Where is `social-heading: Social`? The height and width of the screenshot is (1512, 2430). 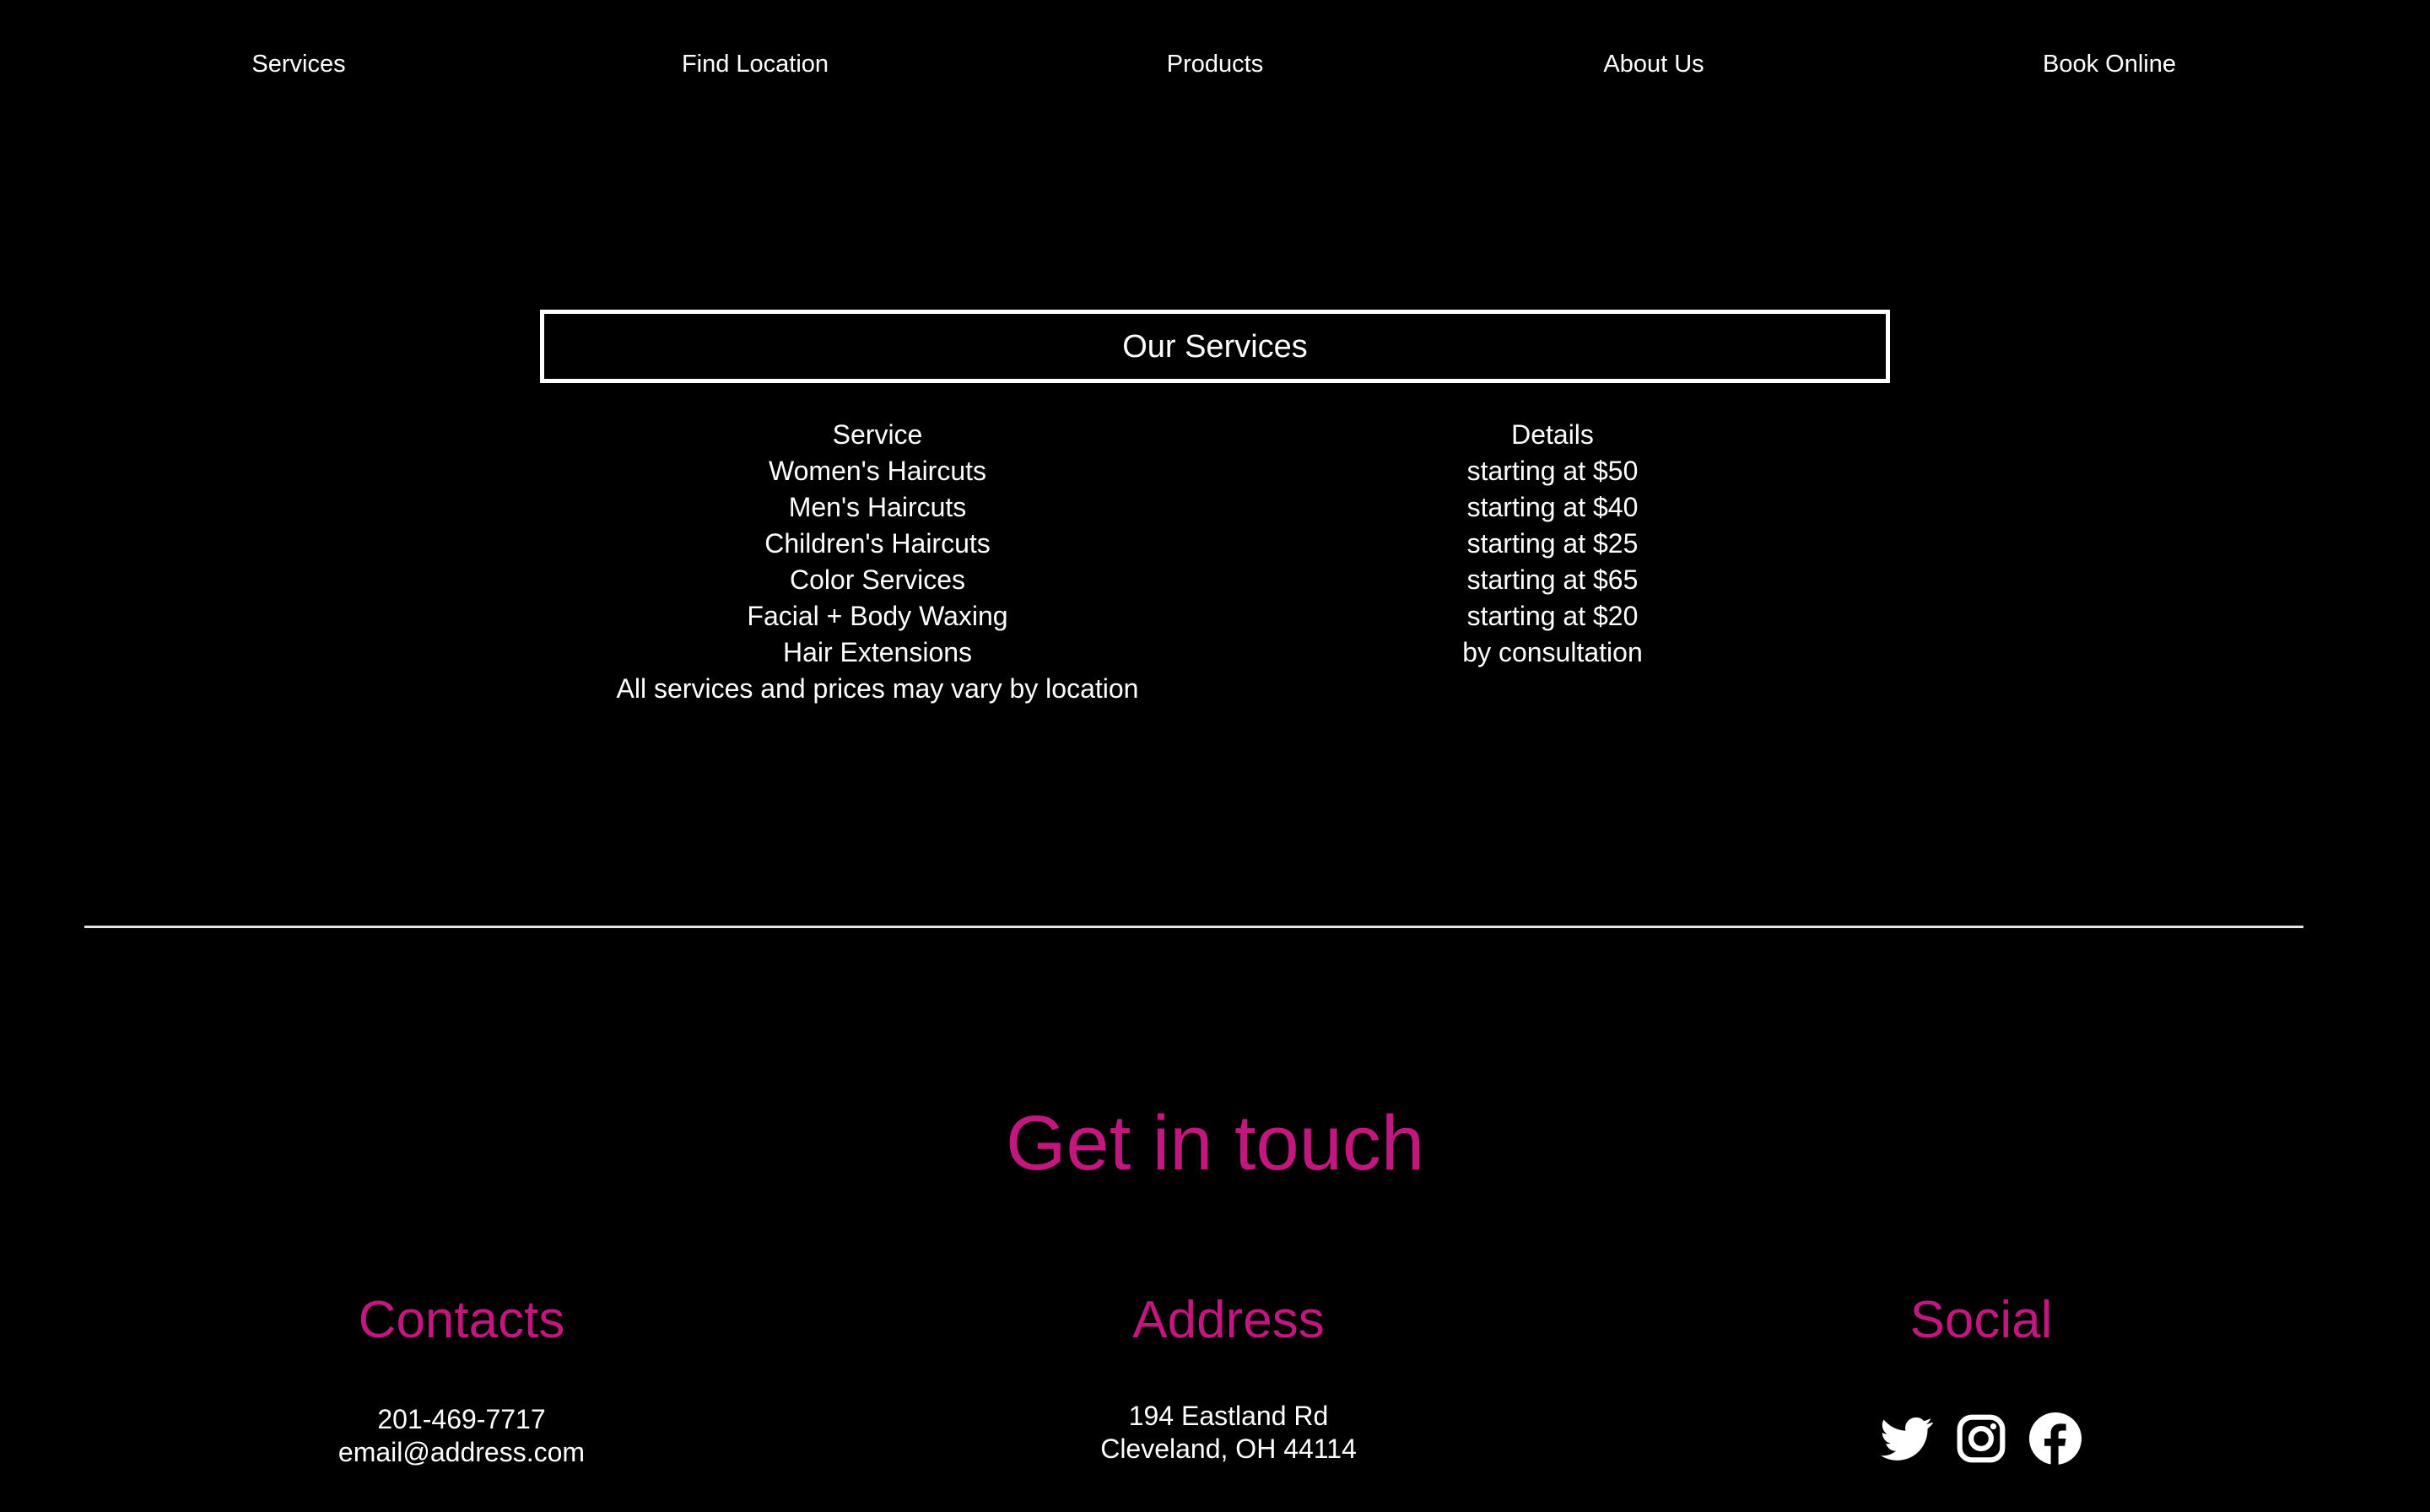 social-heading: Social is located at coordinates (1981, 1320).